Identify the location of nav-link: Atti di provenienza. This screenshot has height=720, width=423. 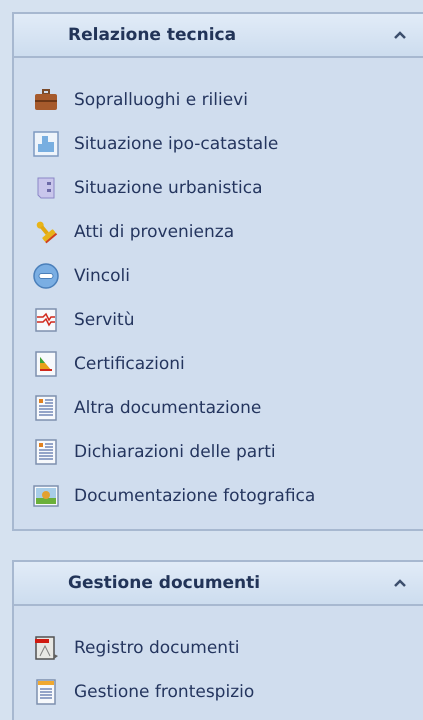
(227, 232).